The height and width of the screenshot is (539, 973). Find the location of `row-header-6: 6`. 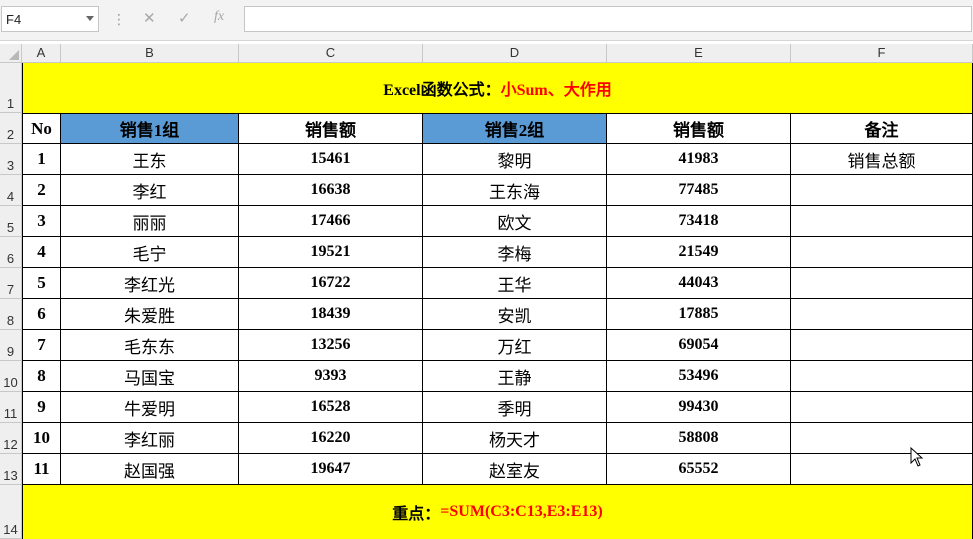

row-header-6: 6 is located at coordinates (11, 252).